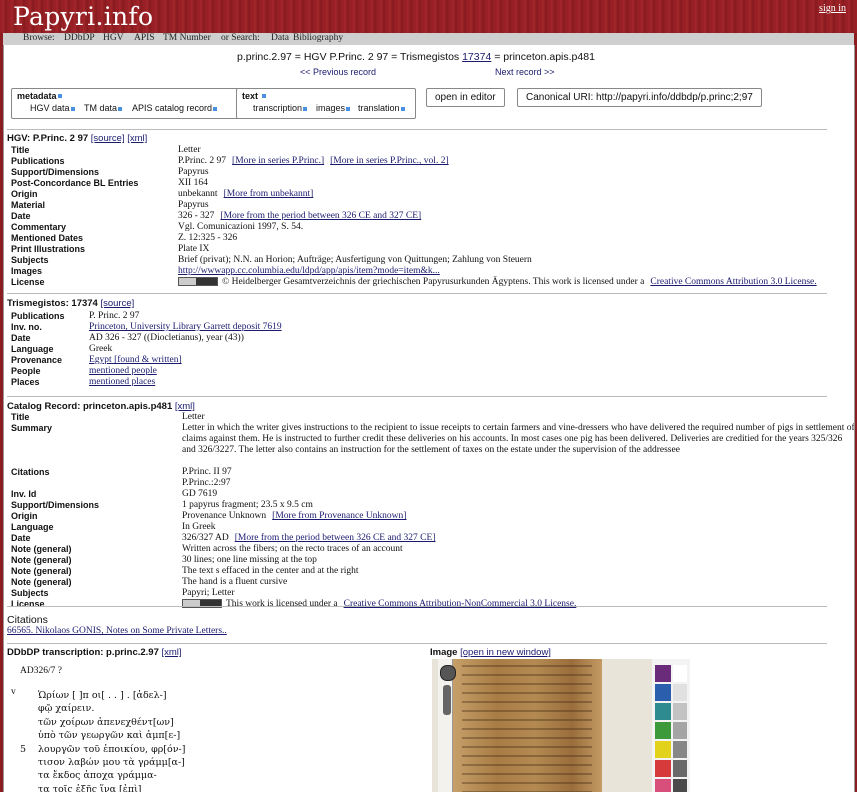 The width and height of the screenshot is (857, 792). I want to click on metadata-link: [More from unbekannt], so click(269, 194).